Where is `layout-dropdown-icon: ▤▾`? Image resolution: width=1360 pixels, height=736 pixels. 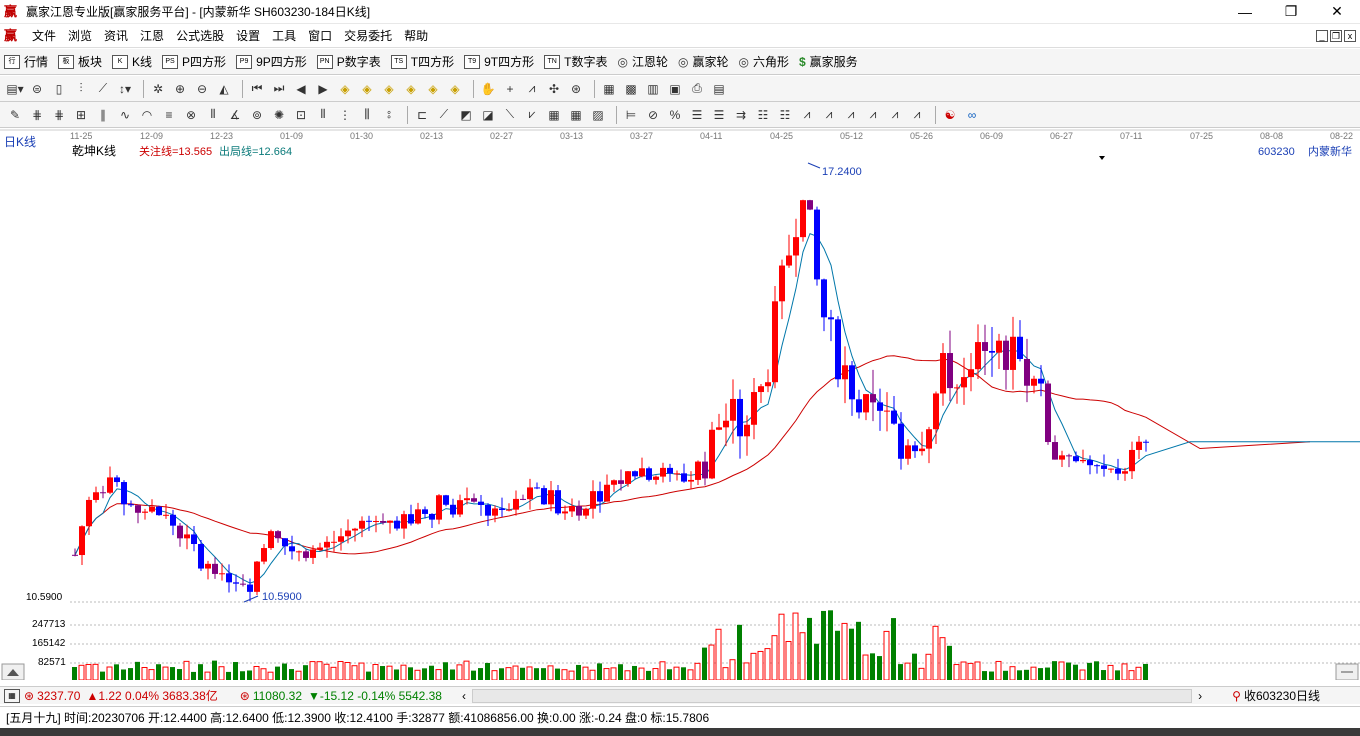
layout-dropdown-icon: ▤▾ is located at coordinates (15, 89).